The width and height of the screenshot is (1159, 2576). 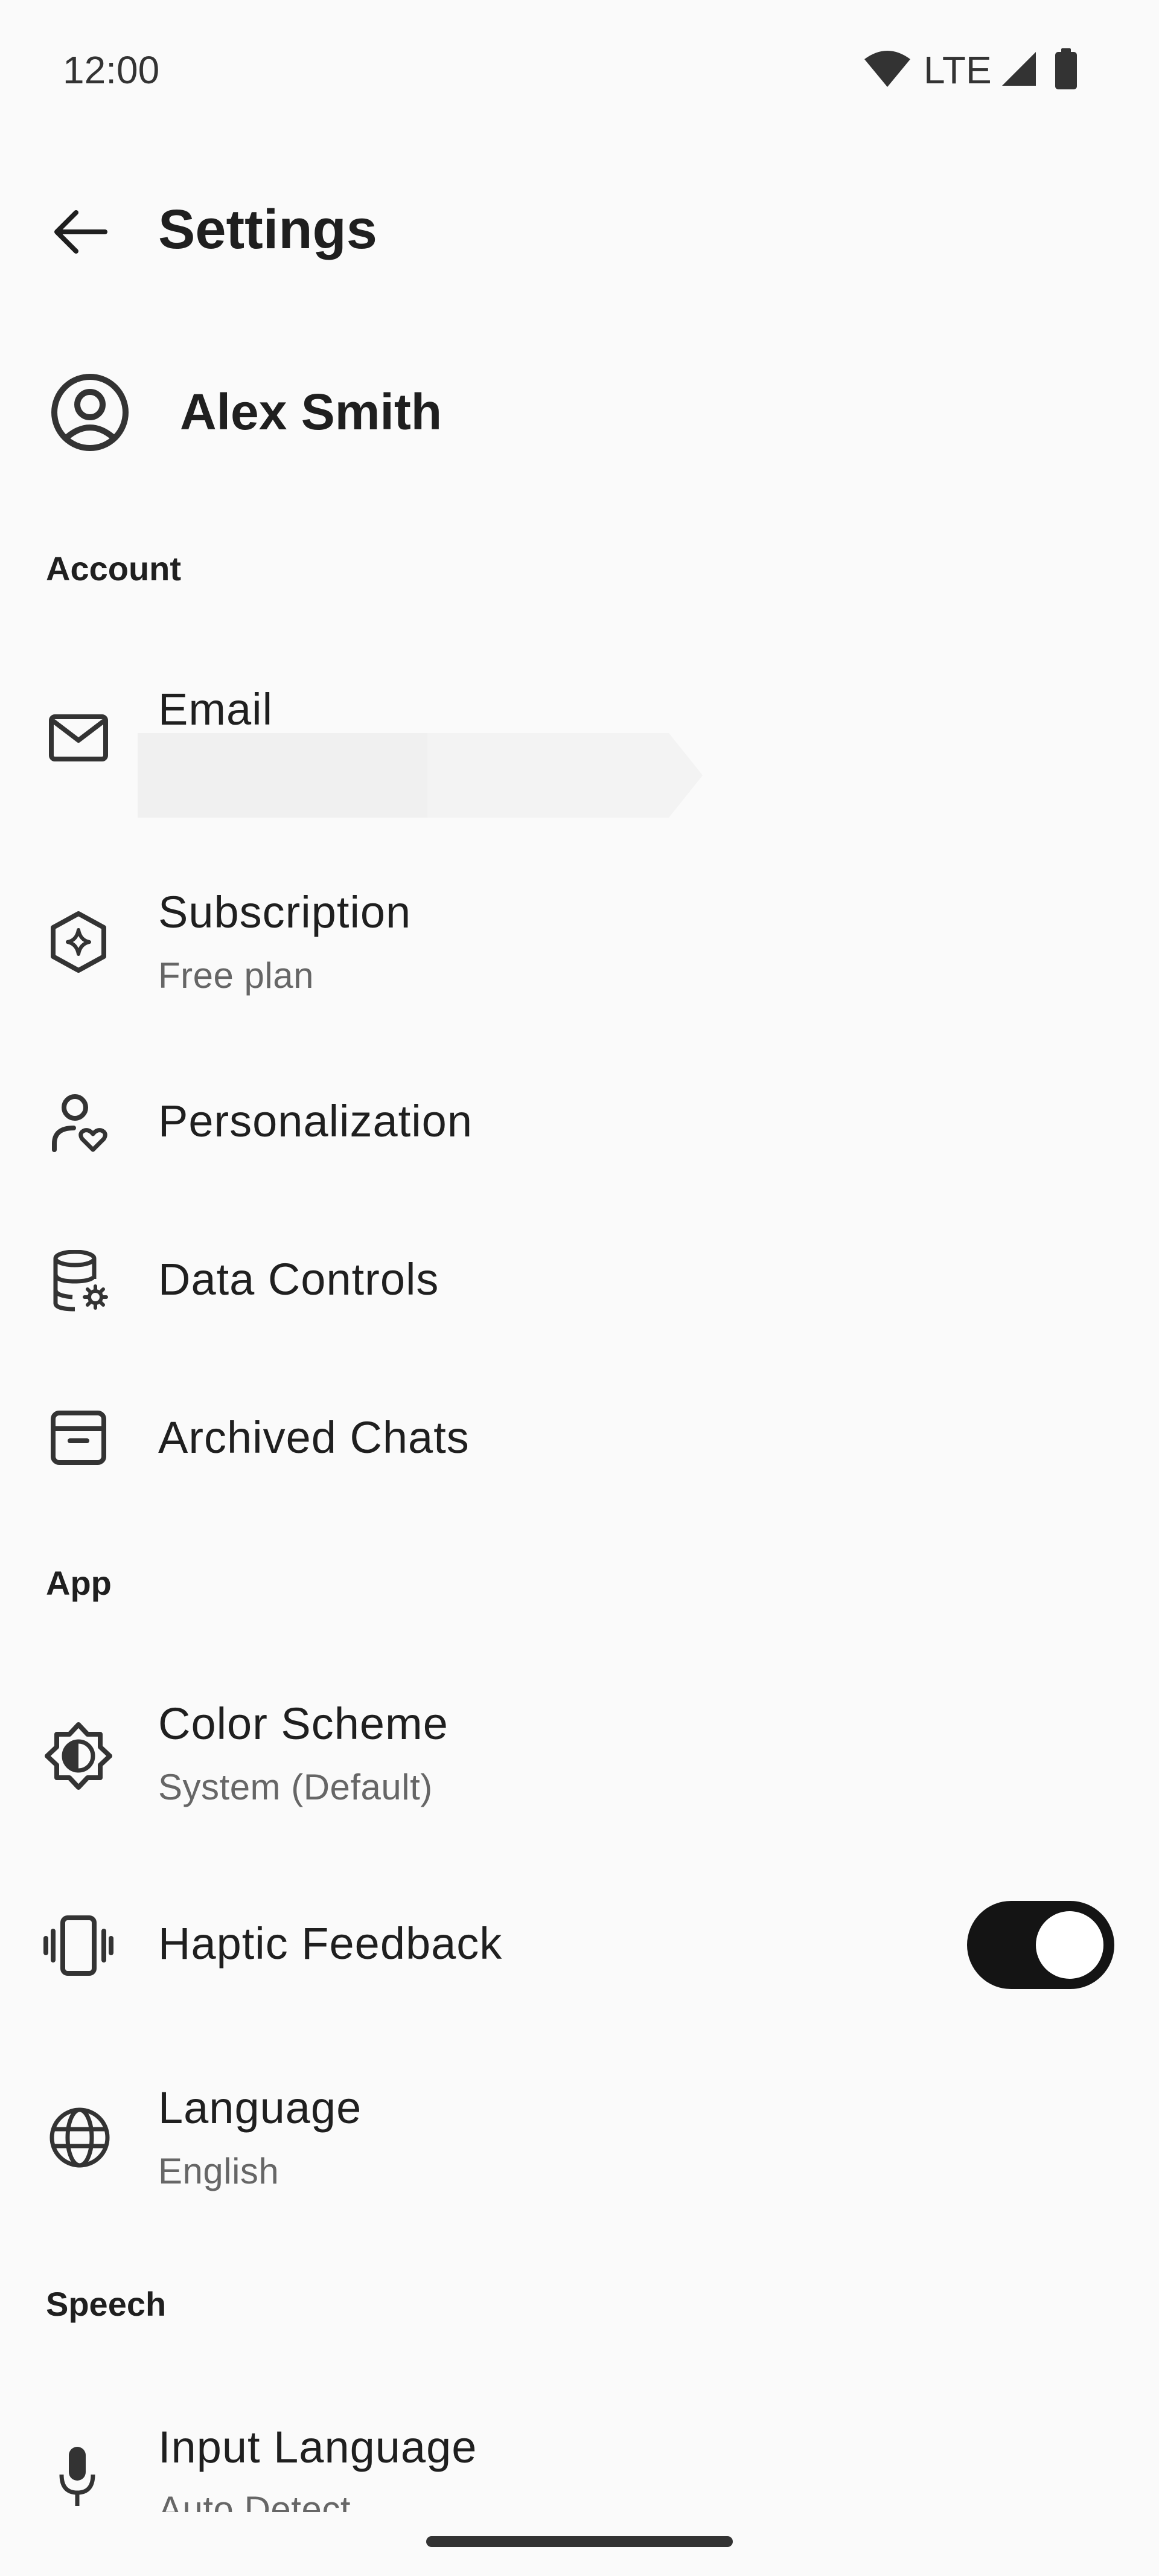 I want to click on input-language-value: Auto Detect, so click(x=254, y=2501).